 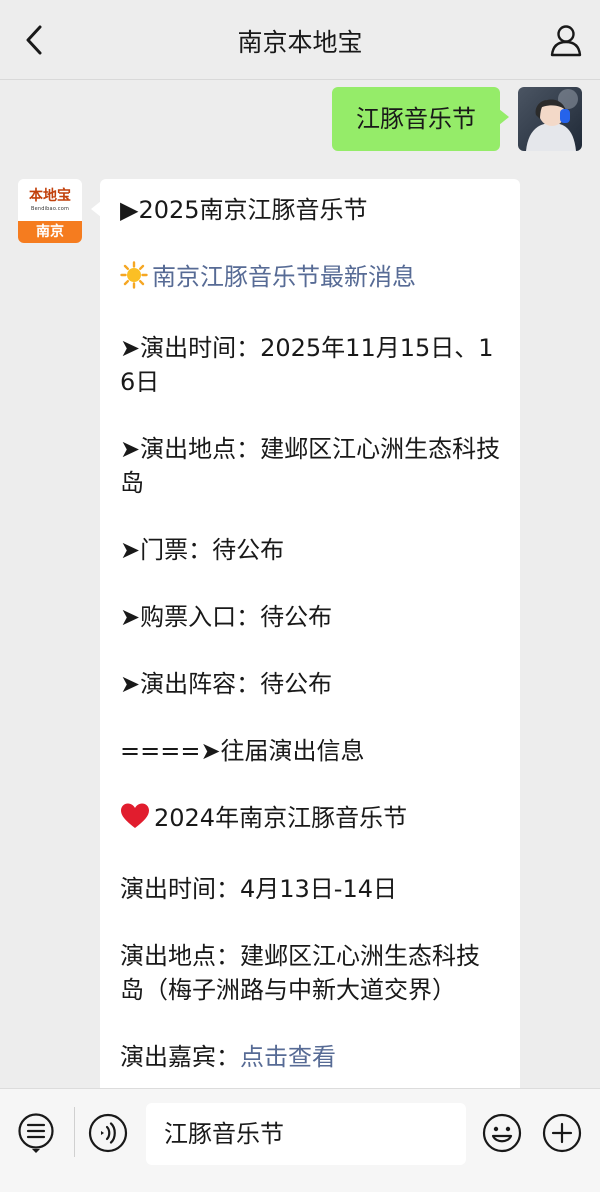 I want to click on message-line-venue: ➤演出地点：建邺区江心洲生态科技岛, so click(x=310, y=466).